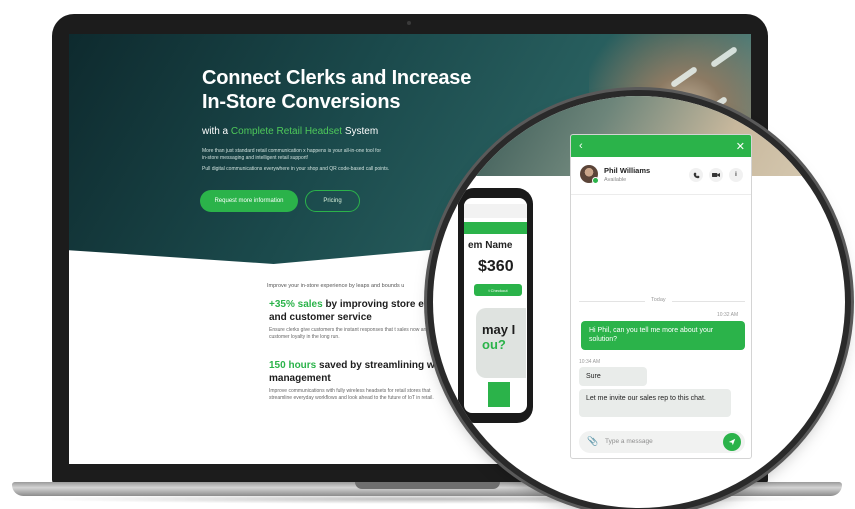  I want to click on phone-chat-promo-text: may I ou?, so click(502, 337).